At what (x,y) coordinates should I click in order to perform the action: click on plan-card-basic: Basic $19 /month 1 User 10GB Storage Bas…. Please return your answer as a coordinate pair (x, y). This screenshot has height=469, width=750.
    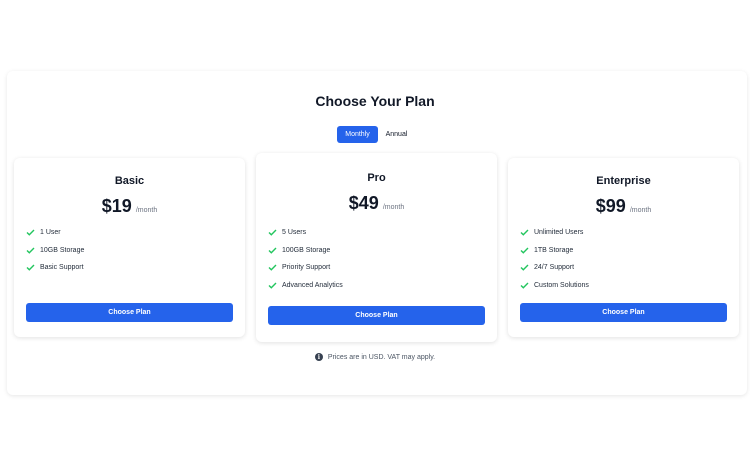
    Looking at the image, I should click on (129, 247).